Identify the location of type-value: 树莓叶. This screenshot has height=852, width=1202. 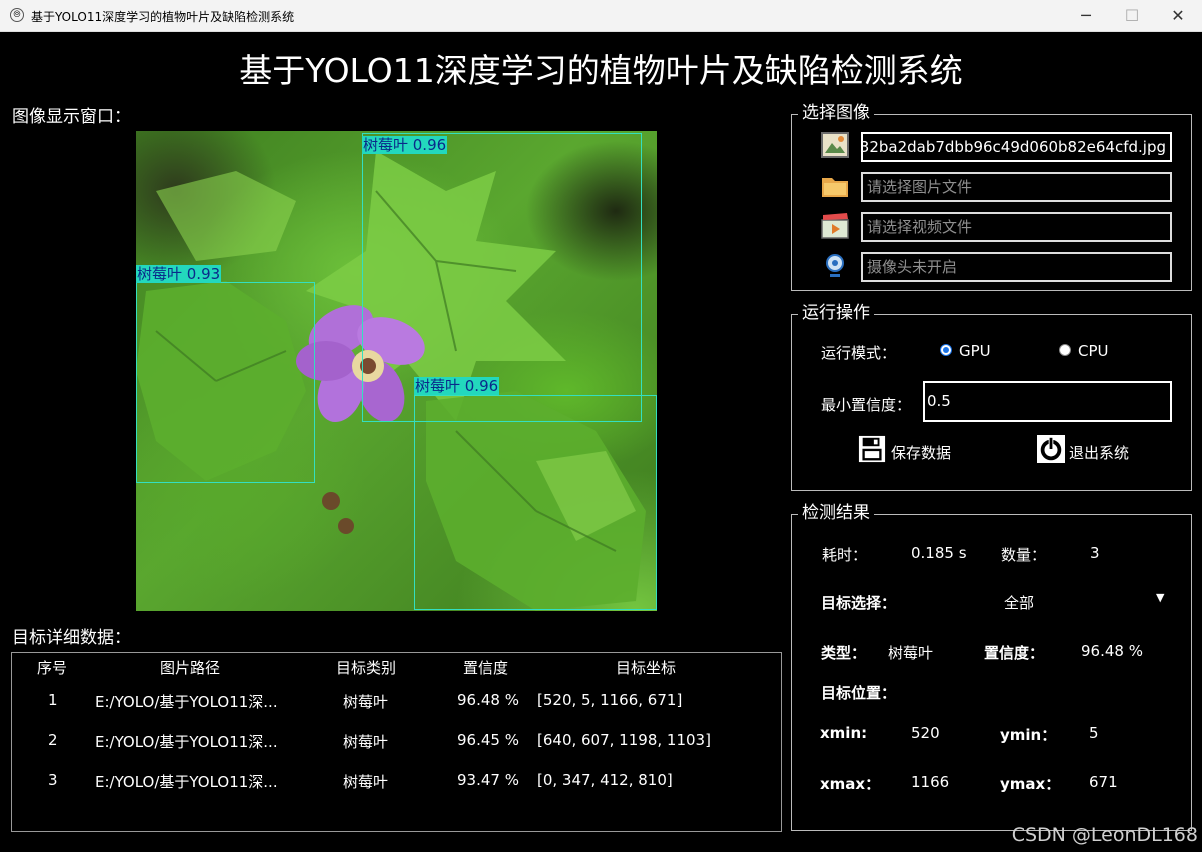
(911, 653).